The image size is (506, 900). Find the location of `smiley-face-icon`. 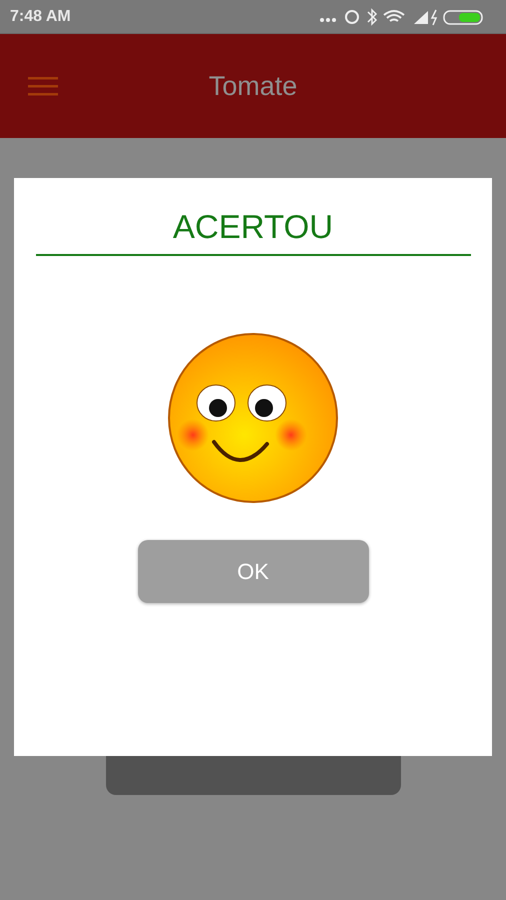

smiley-face-icon is located at coordinates (253, 418).